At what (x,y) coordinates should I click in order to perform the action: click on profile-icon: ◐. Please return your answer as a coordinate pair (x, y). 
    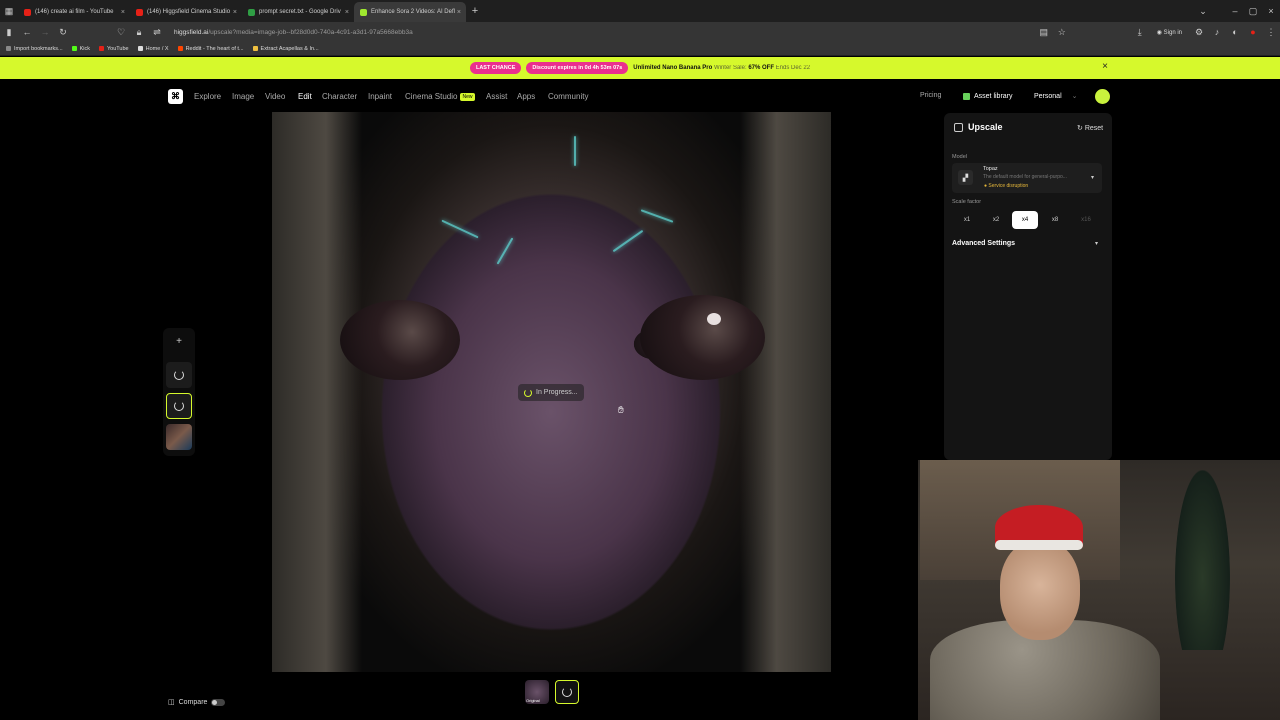
    Looking at the image, I should click on (1235, 32).